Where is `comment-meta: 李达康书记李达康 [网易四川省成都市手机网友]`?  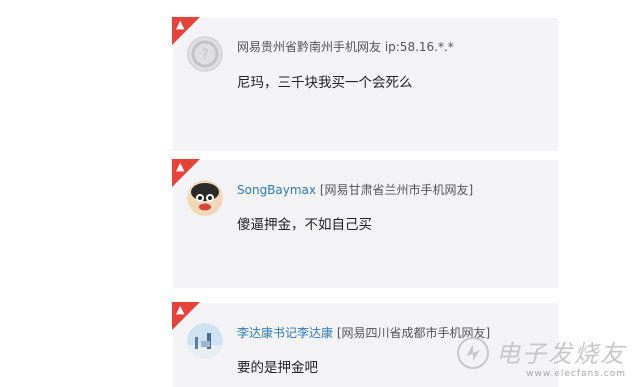 comment-meta: 李达康书记李达康 [网易四川省成都市手机网友] is located at coordinates (363, 332).